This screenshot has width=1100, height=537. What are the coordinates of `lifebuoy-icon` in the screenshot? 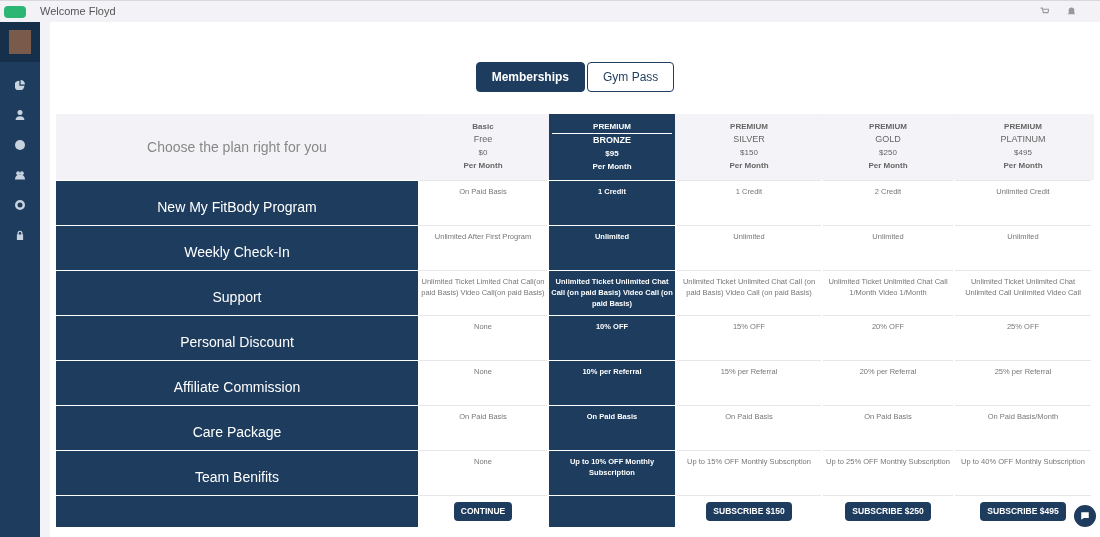 It's located at (20, 205).